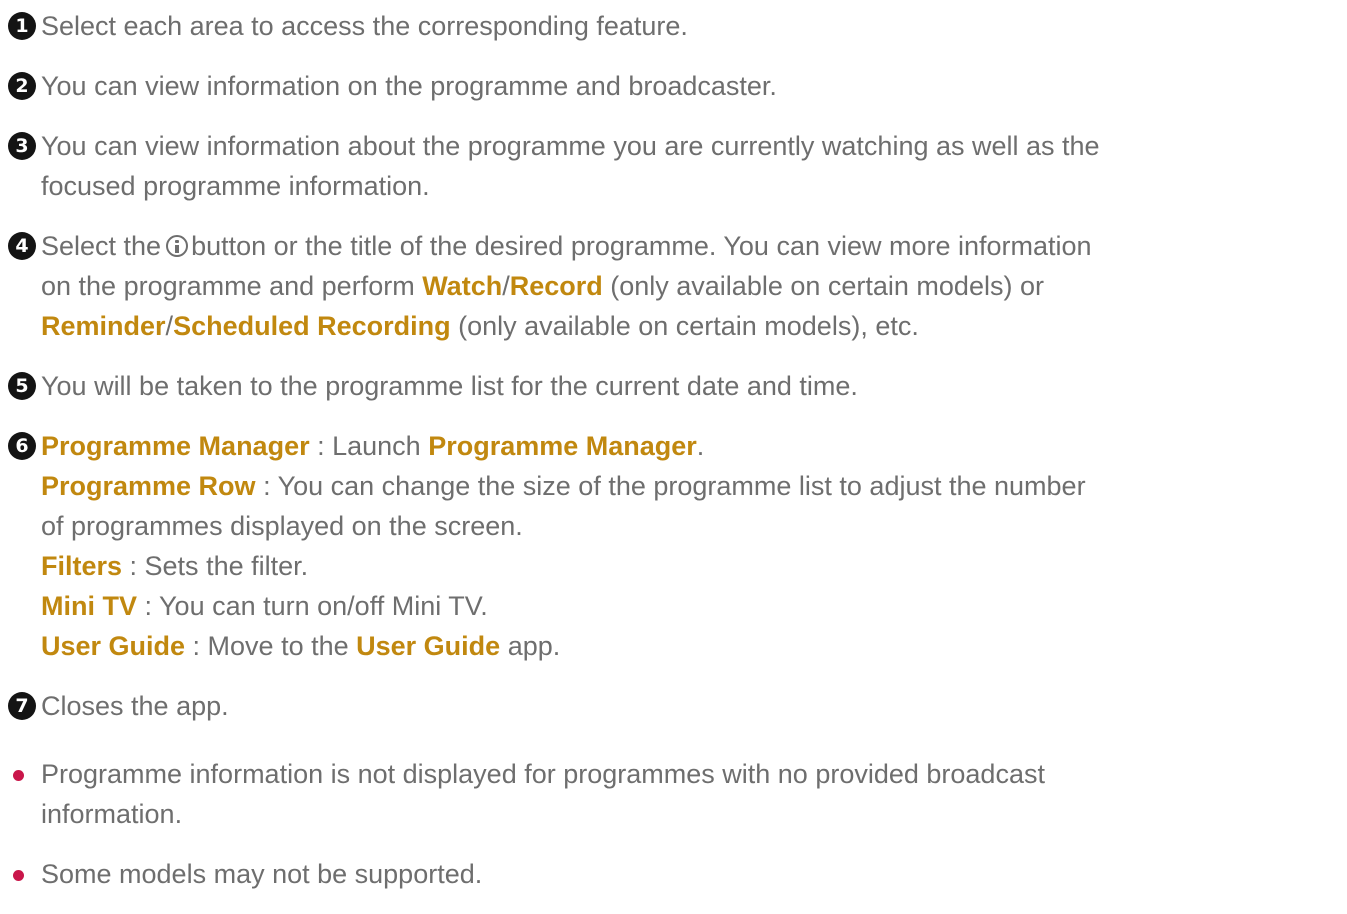  What do you see at coordinates (22, 26) in the screenshot?
I see `number-badge-1: 1` at bounding box center [22, 26].